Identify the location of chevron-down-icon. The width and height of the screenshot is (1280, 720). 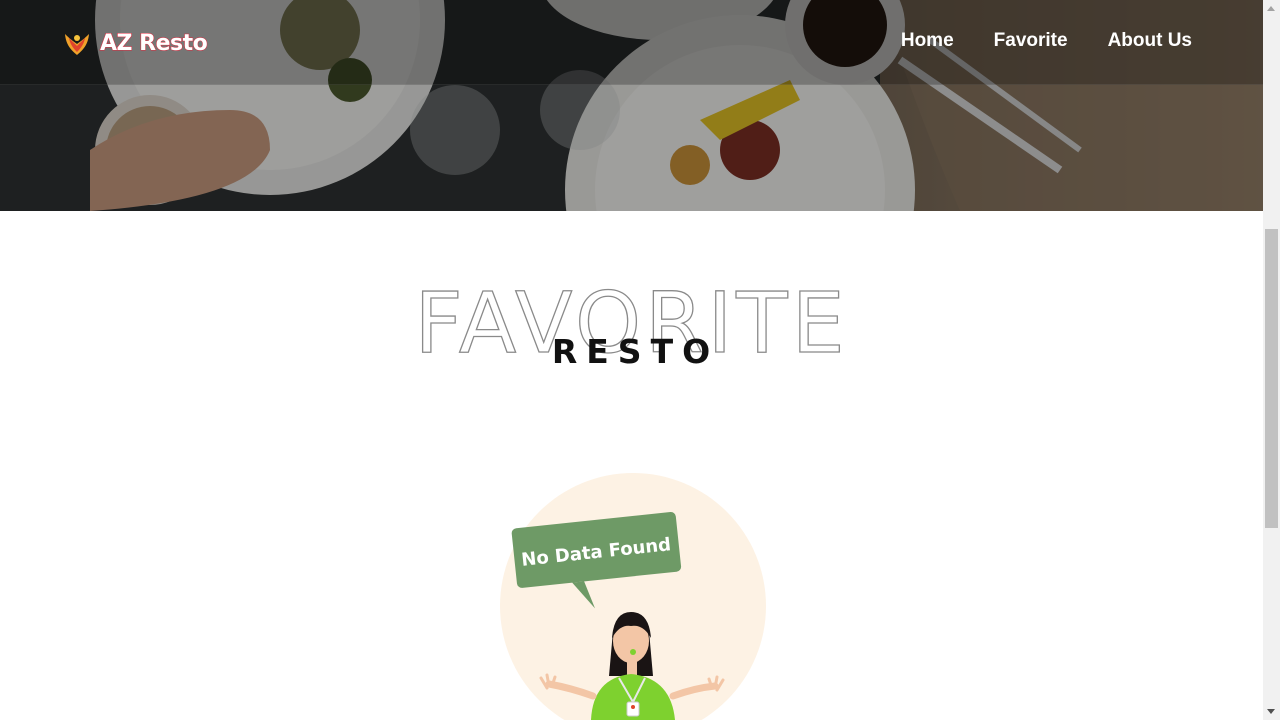
(1271, 711).